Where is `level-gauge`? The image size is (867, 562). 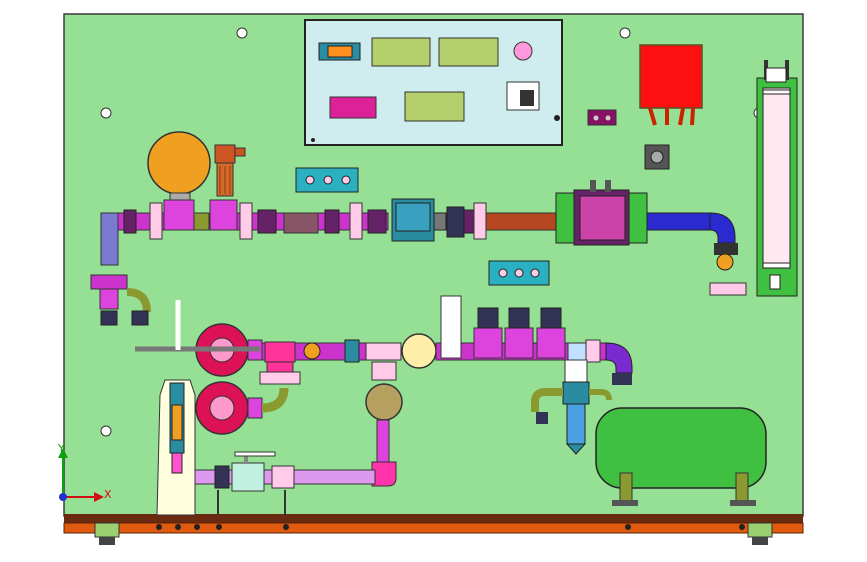 level-gauge is located at coordinates (777, 178).